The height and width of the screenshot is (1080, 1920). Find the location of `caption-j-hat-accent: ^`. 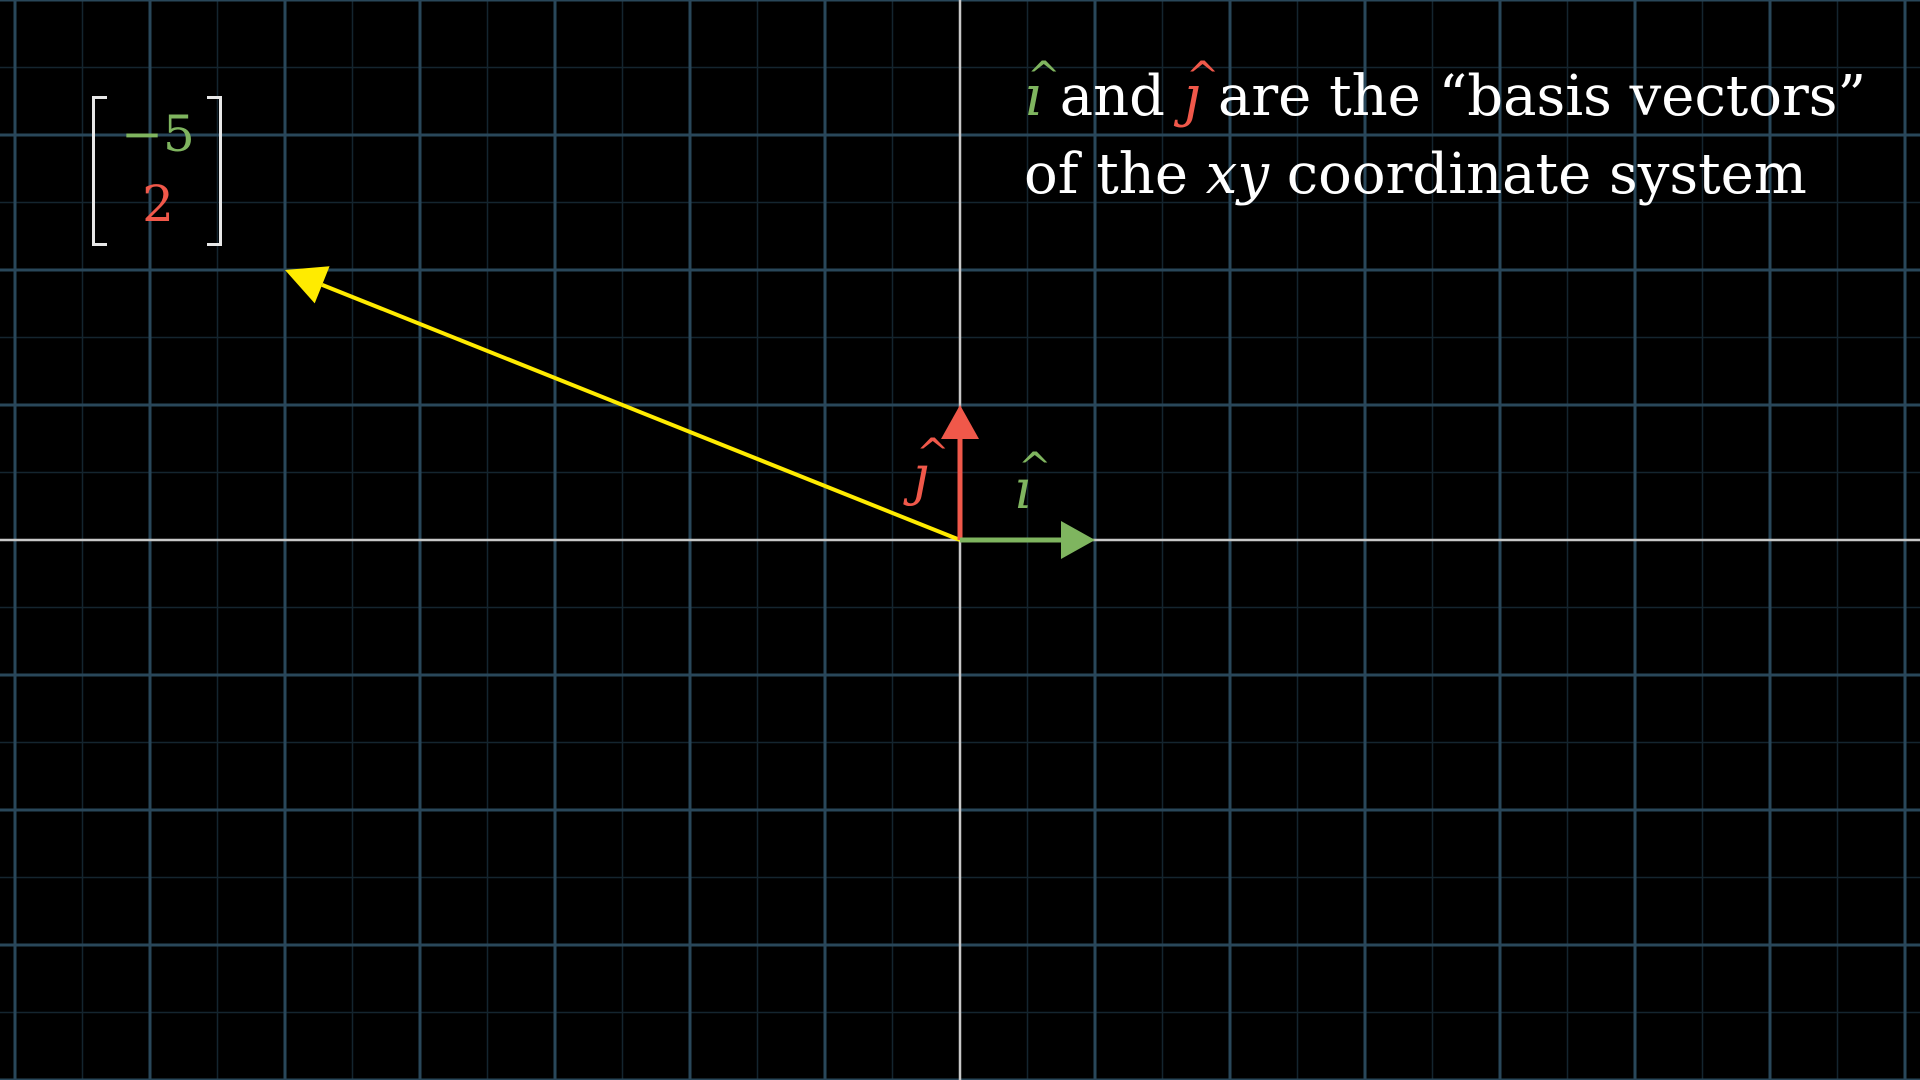

caption-j-hat-accent: ^ is located at coordinates (1202, 77).